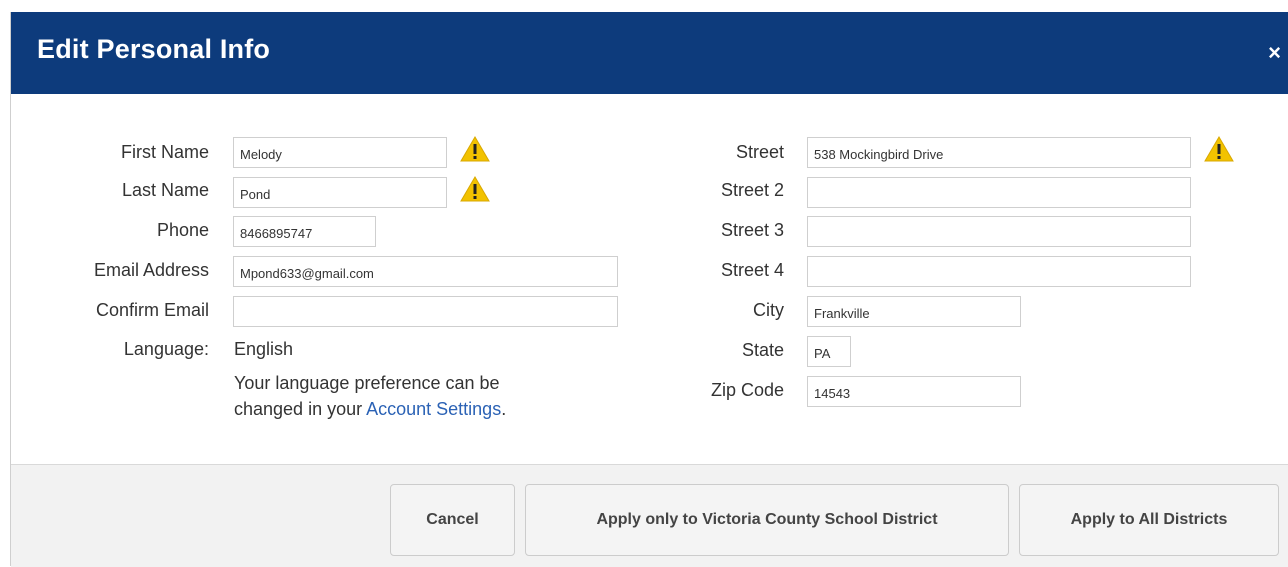  What do you see at coordinates (154, 49) in the screenshot?
I see `dialog-title: Edit Personal Info` at bounding box center [154, 49].